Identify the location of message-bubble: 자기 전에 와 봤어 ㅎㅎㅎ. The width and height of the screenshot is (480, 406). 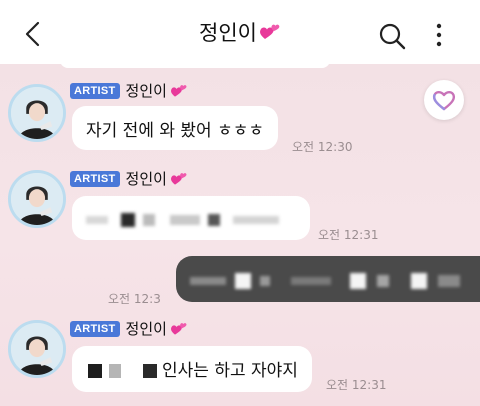
(175, 128).